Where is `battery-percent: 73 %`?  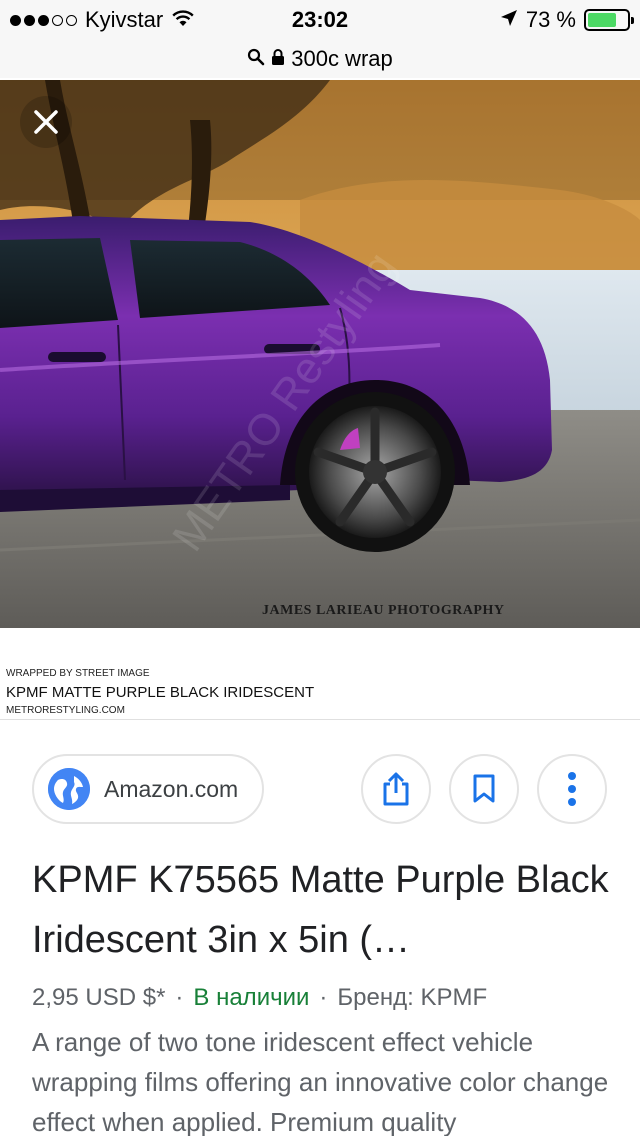 battery-percent: 73 % is located at coordinates (550, 19).